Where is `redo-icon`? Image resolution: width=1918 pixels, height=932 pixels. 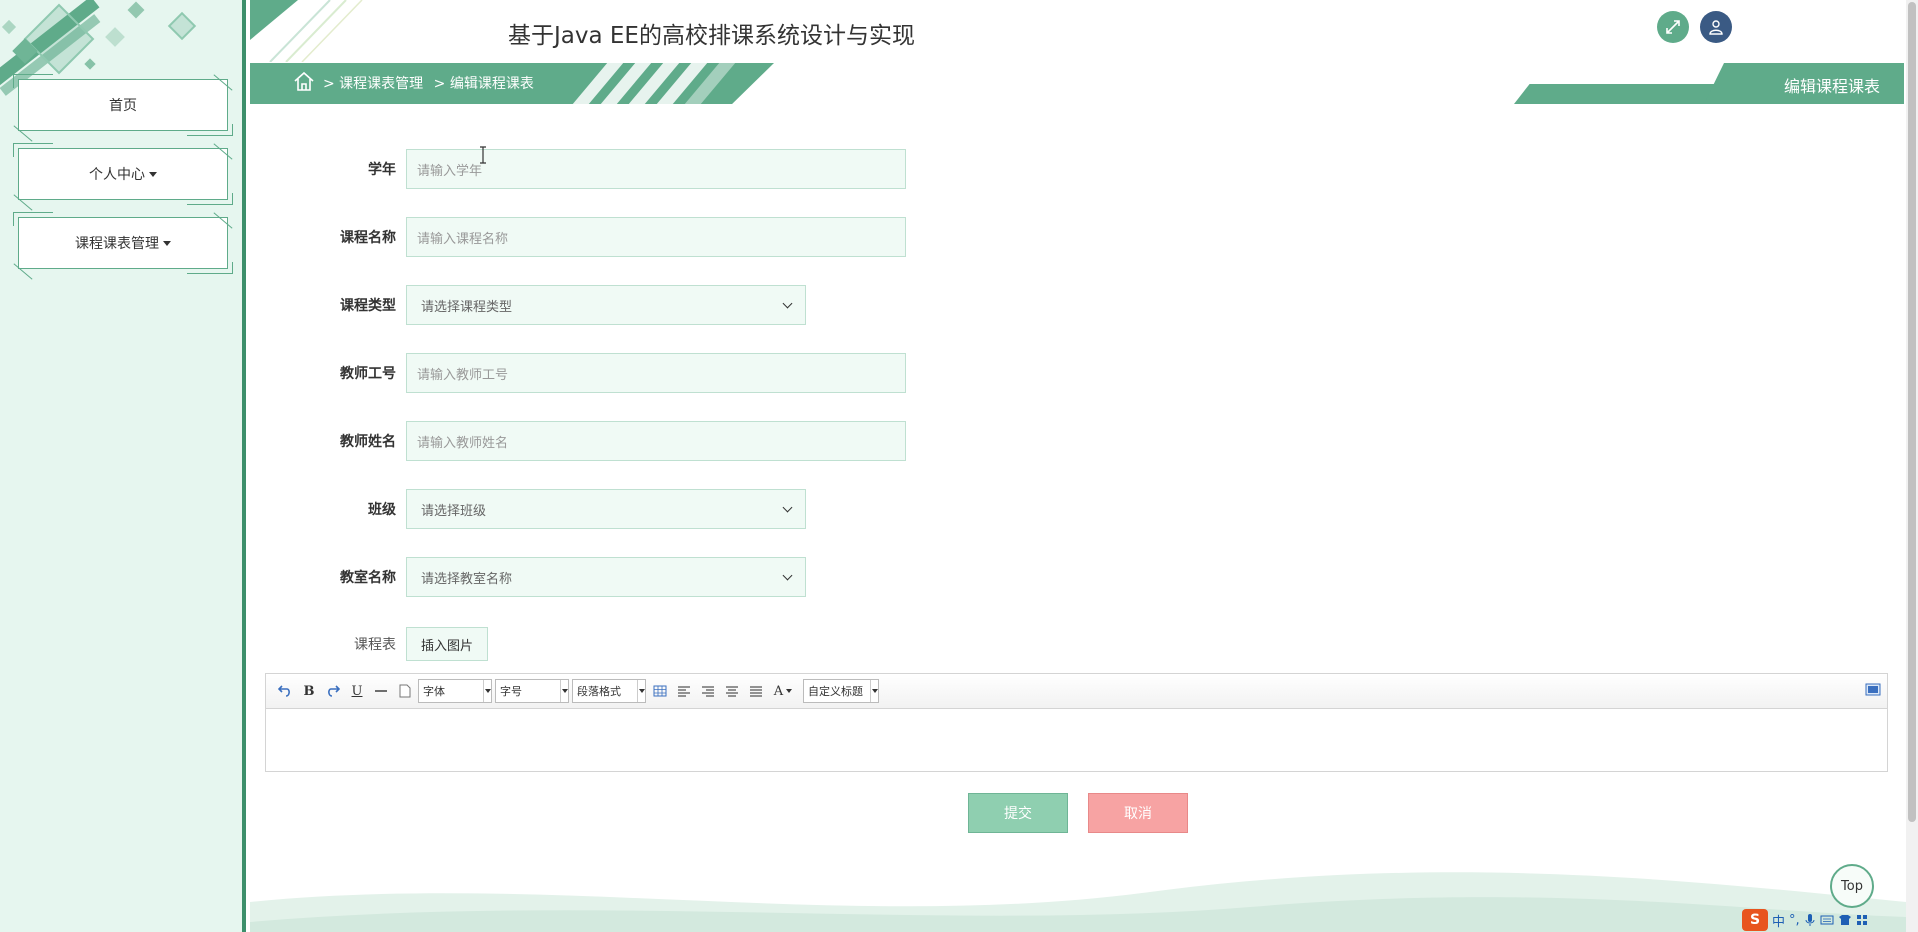
redo-icon is located at coordinates (334, 691).